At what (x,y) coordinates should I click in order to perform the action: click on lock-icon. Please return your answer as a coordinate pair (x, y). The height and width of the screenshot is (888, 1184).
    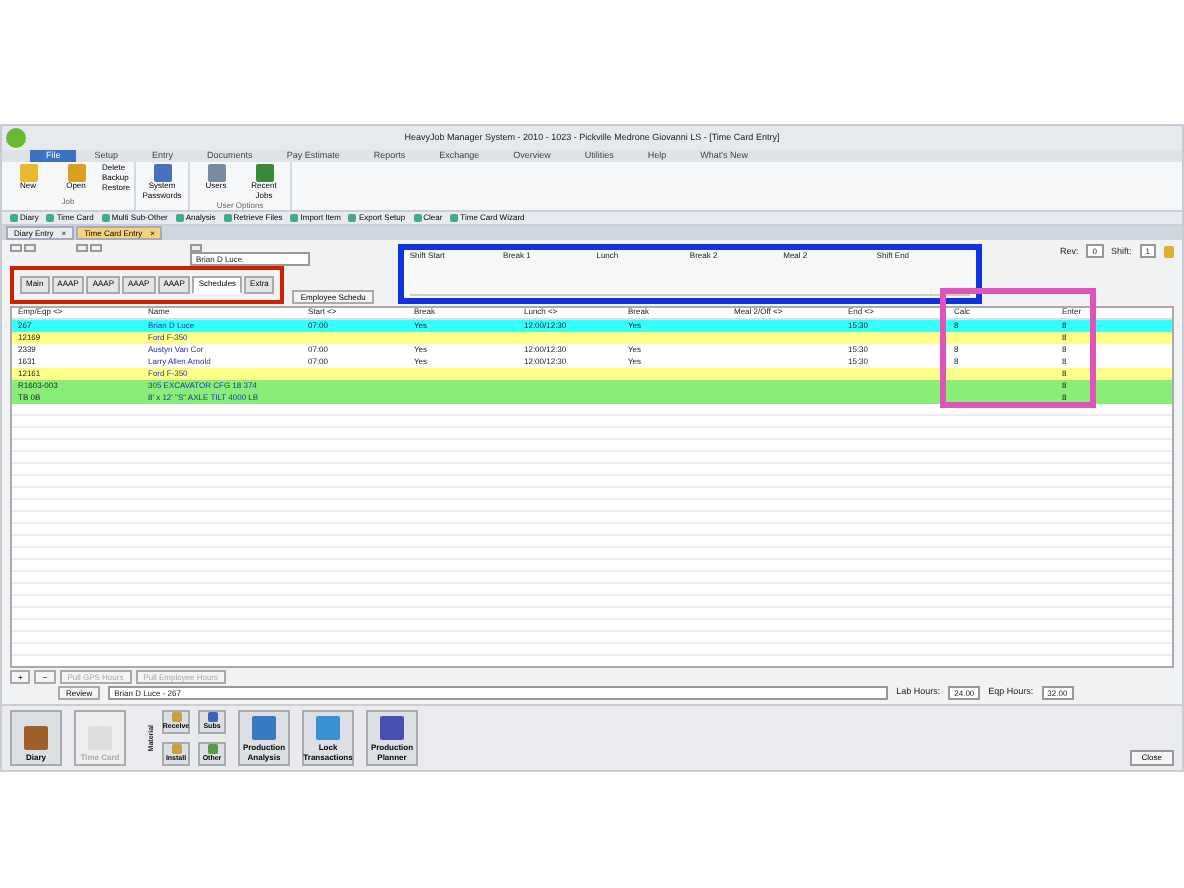
    Looking at the image, I should click on (1169, 251).